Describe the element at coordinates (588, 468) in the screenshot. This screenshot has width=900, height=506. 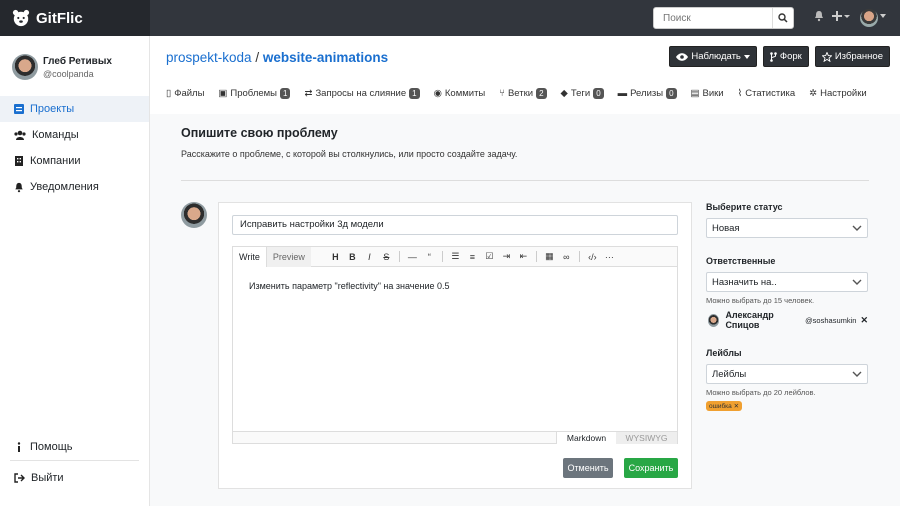
I see `cancel-button: Отменить` at that location.